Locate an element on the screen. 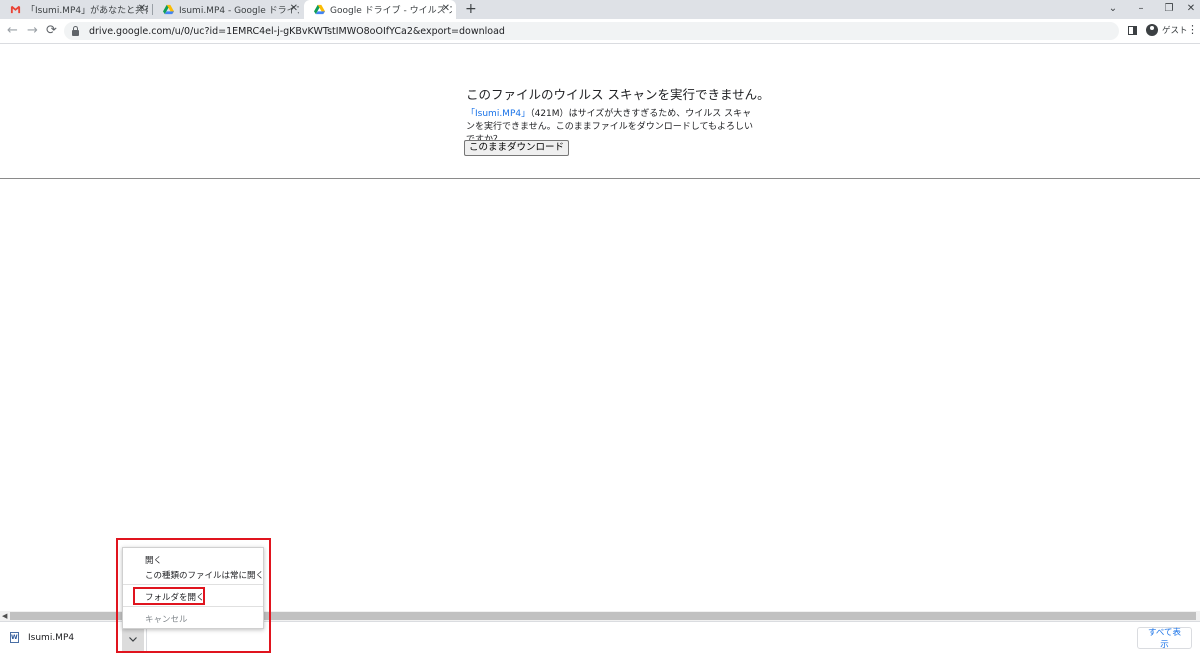  lock-icon is located at coordinates (75, 30).